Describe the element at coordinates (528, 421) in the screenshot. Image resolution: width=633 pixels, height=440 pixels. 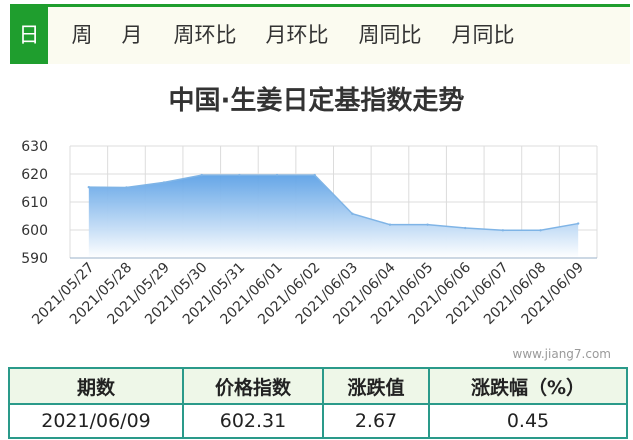
I see `cell-change-percent: 0.45` at that location.